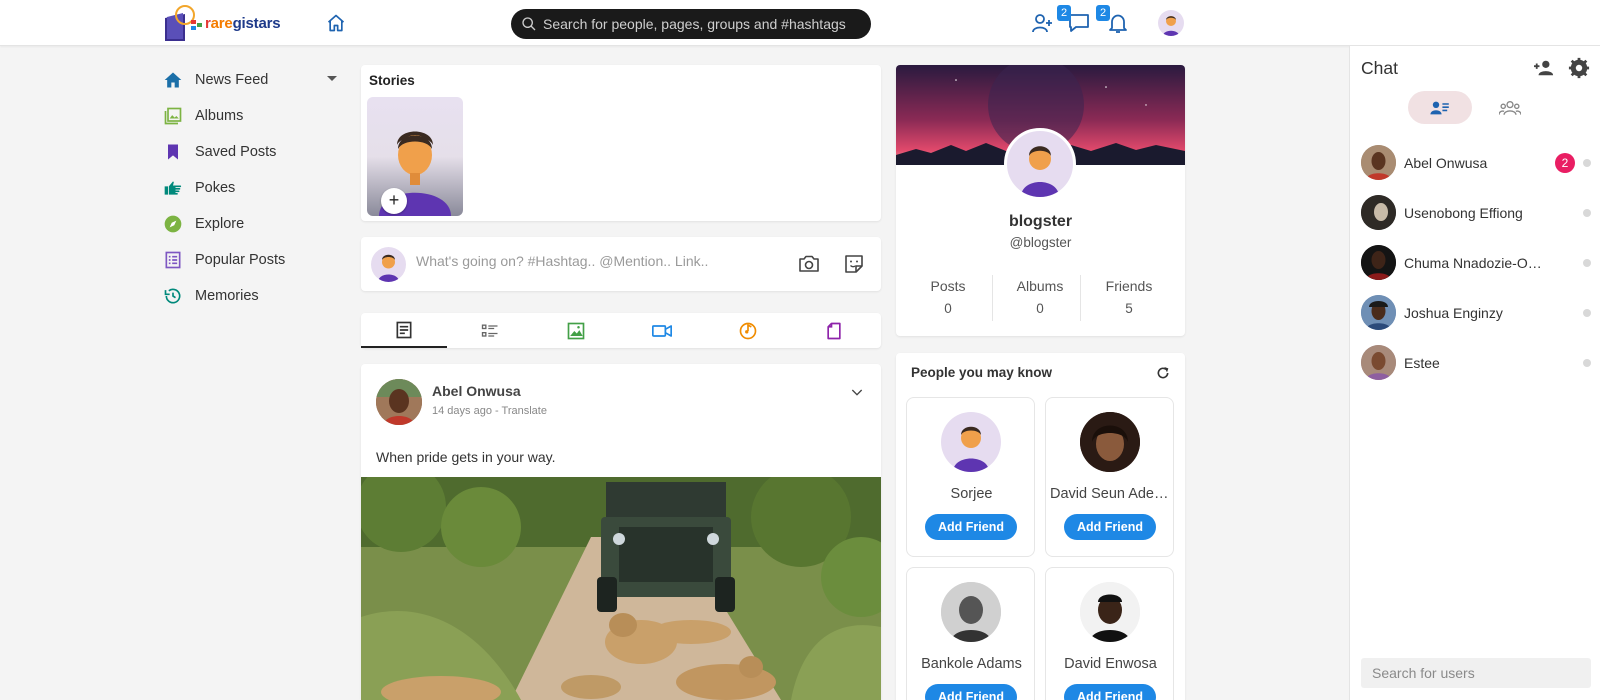 This screenshot has height=700, width=1600. I want to click on compass-icon, so click(173, 224).